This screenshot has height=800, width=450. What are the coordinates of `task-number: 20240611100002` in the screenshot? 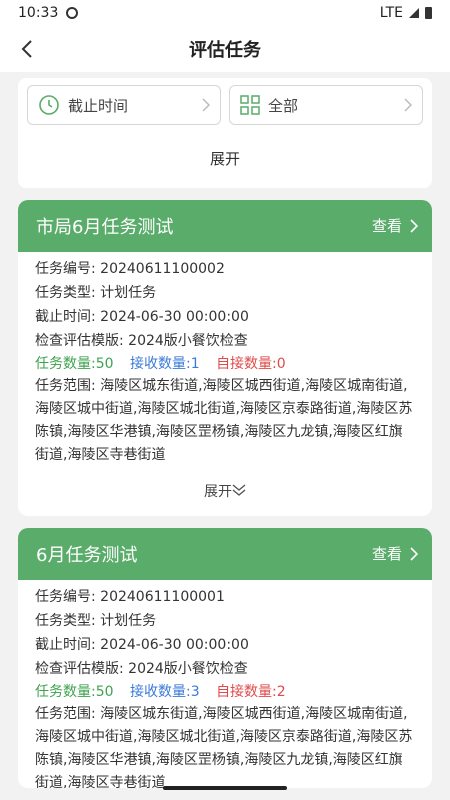 It's located at (162, 269).